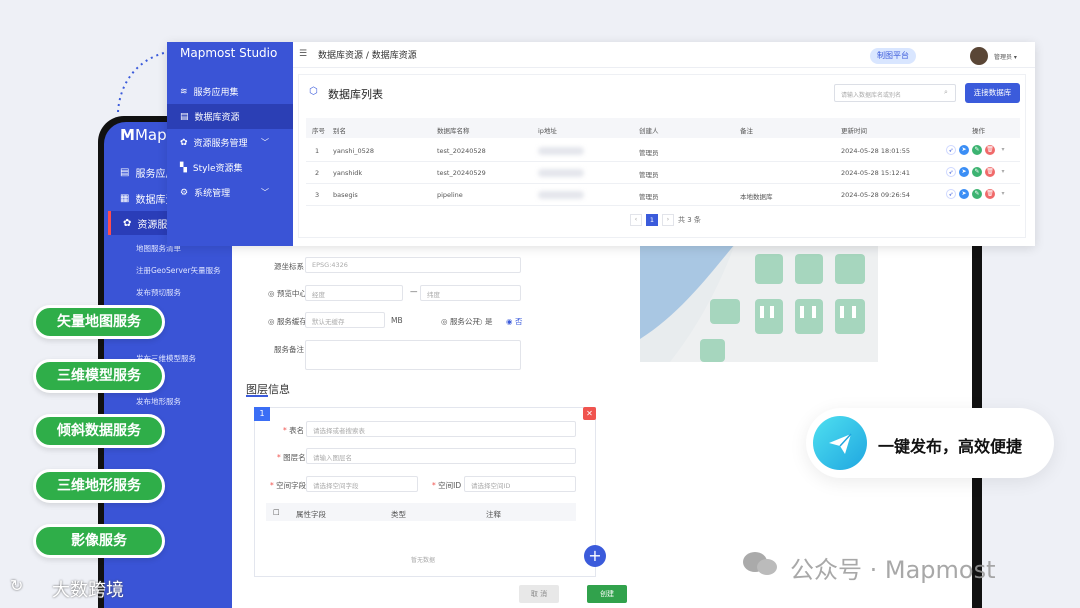 This screenshot has height=608, width=1080. What do you see at coordinates (460, 321) in the screenshot?
I see `public-label: ◎ 服务公开` at bounding box center [460, 321].